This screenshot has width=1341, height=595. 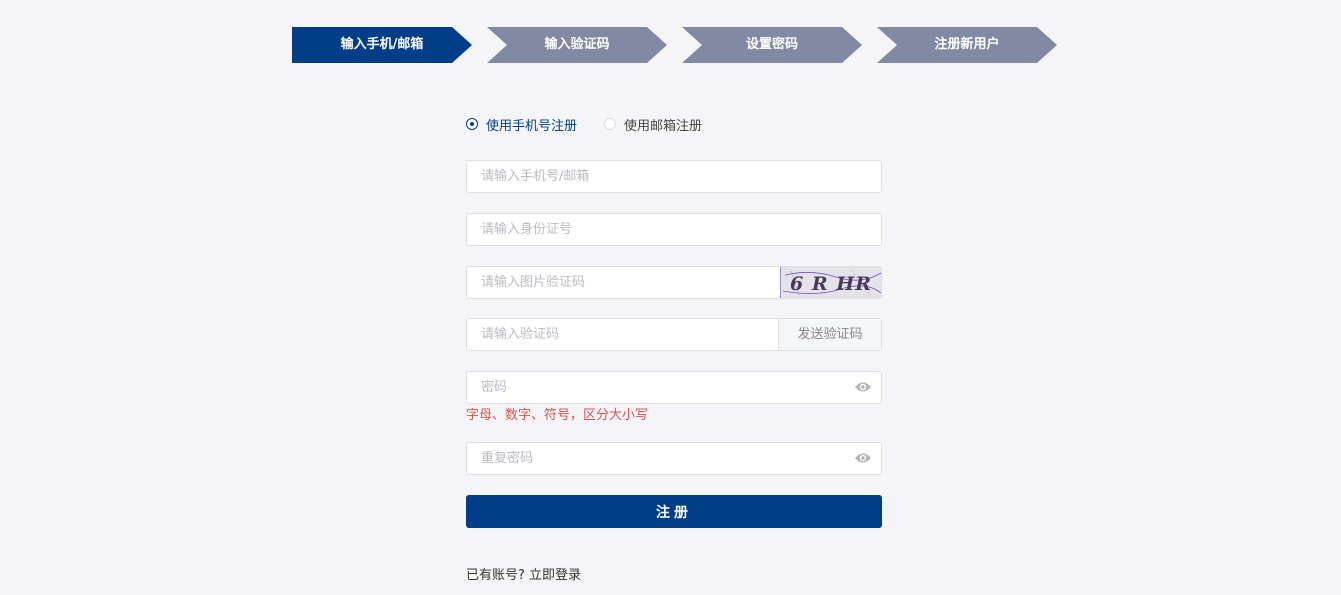 I want to click on id-number-input, so click(x=674, y=229).